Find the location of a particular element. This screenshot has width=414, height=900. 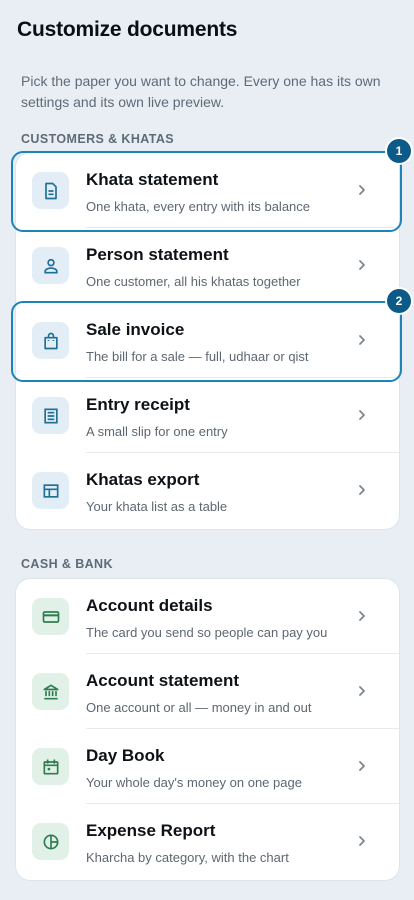

row-title: Account statement is located at coordinates (163, 680).